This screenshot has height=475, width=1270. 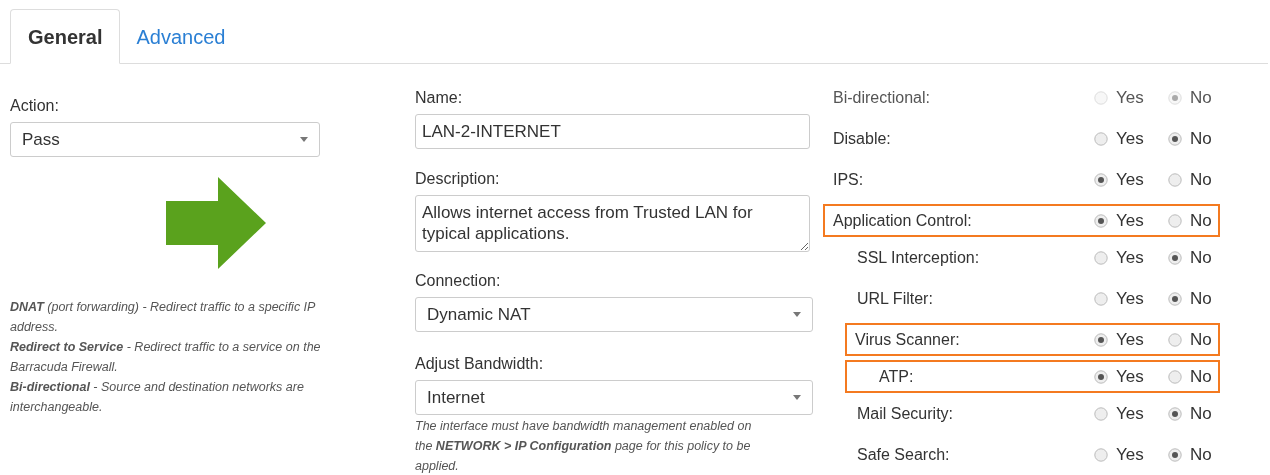 I want to click on tab: Advanced, so click(x=181, y=36).